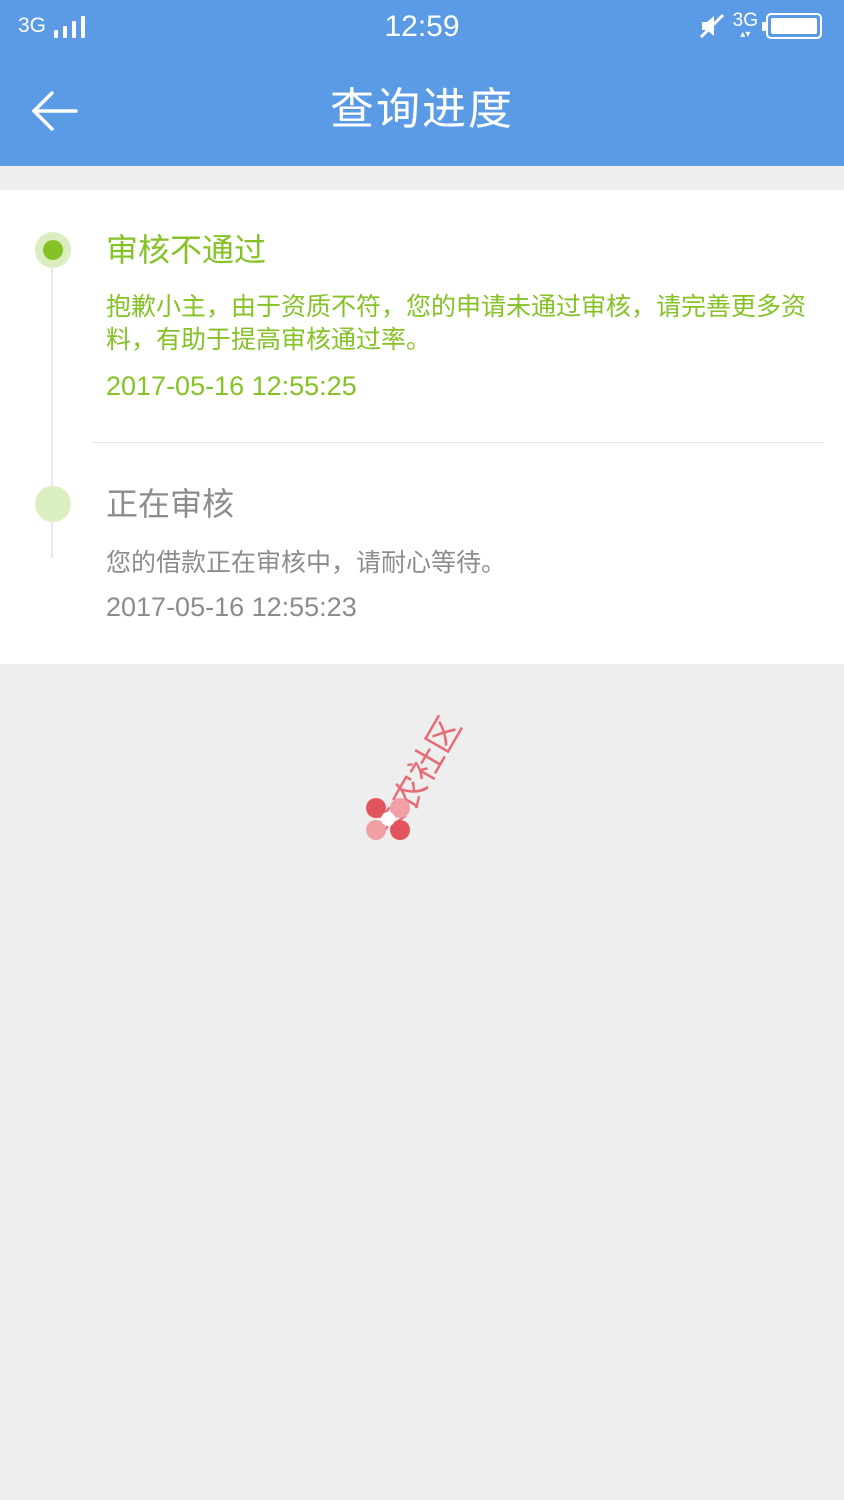  What do you see at coordinates (306, 562) in the screenshot?
I see `status-description: 您的借款正在审核中，请耐心等待。` at bounding box center [306, 562].